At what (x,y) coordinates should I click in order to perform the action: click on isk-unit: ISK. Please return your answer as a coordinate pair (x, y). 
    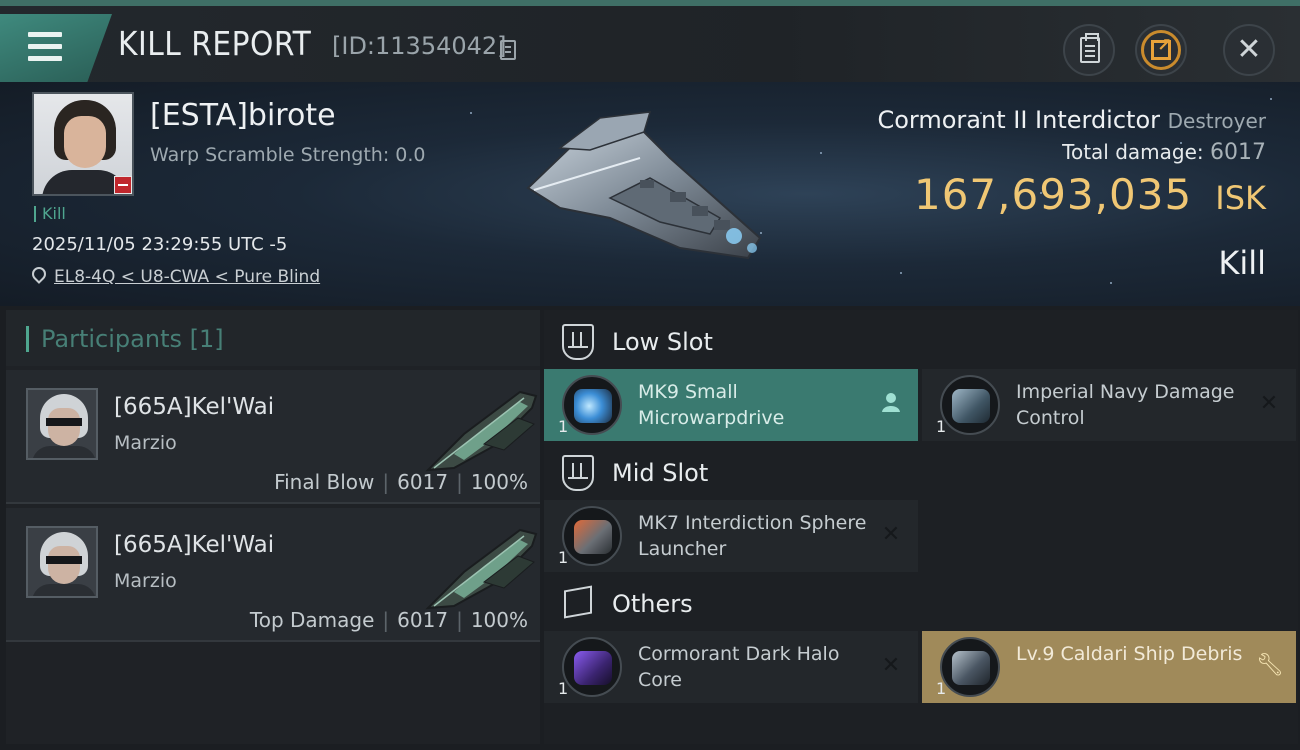
    Looking at the image, I should click on (1240, 198).